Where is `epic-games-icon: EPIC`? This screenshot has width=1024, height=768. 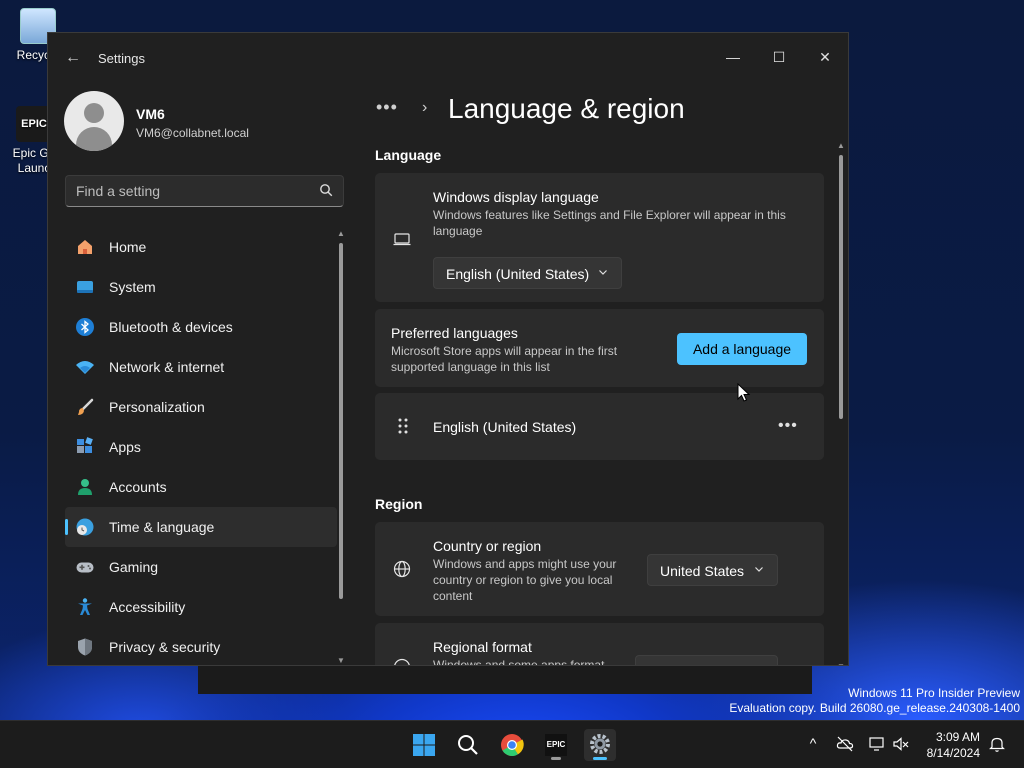
epic-games-icon: EPIC is located at coordinates (556, 745).